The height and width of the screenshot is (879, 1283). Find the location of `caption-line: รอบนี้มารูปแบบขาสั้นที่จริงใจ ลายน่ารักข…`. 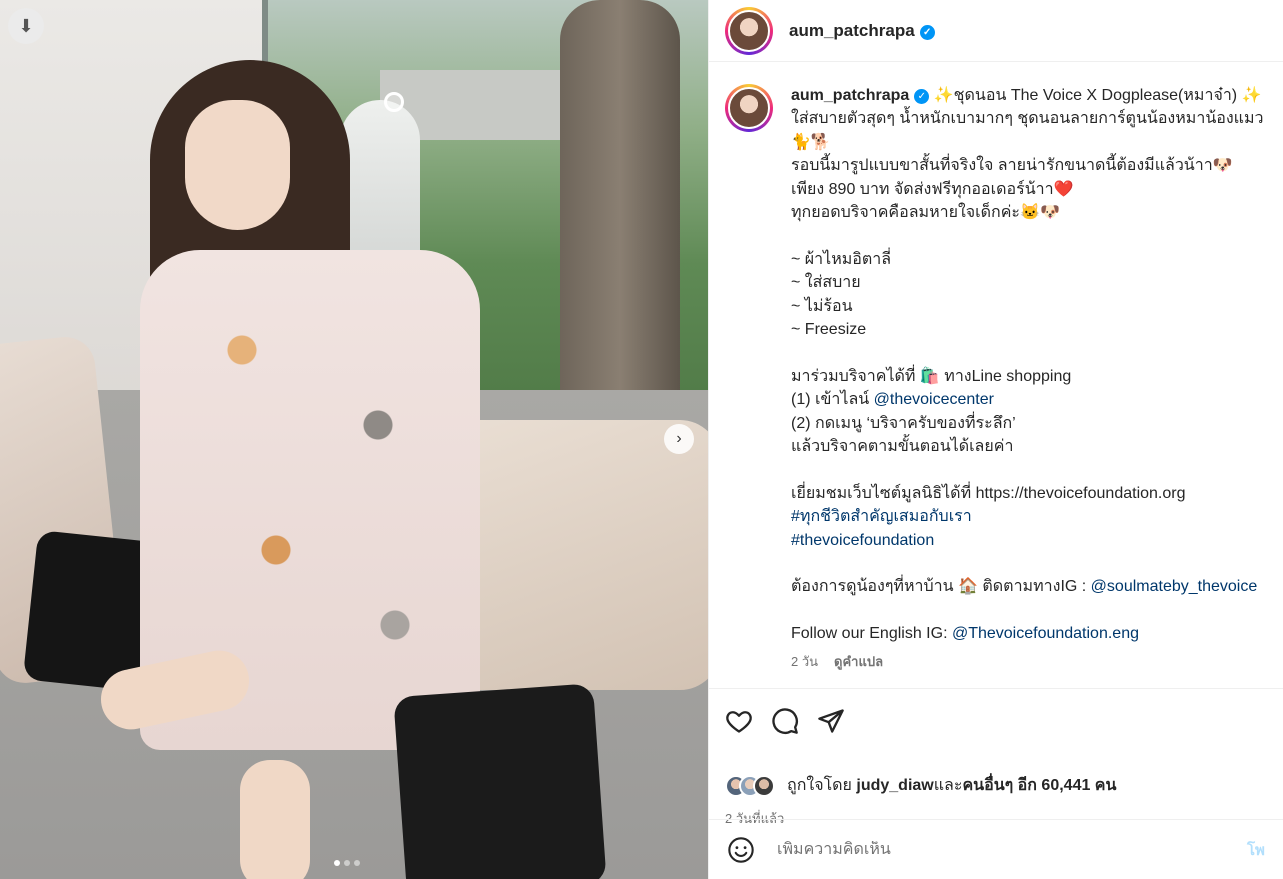

caption-line: รอบนี้มารูปแบบขาสั้นที่จริงใจ ลายน่ารักข… is located at coordinates (1012, 166).